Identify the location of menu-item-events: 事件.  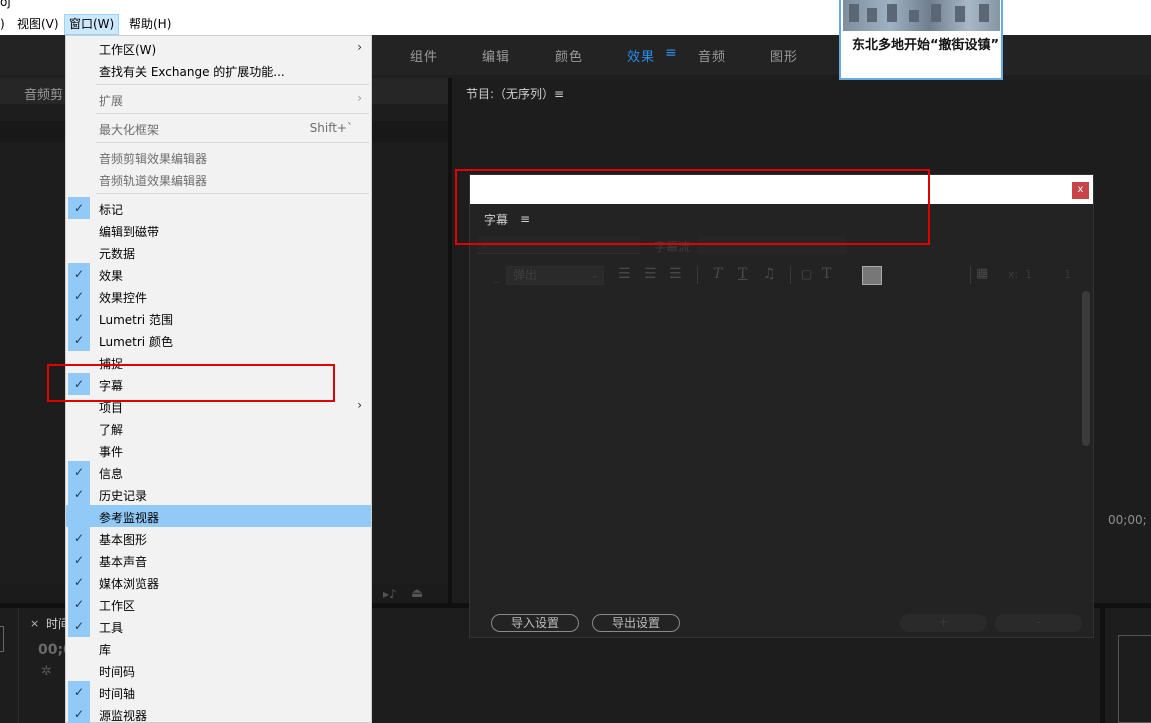
(218, 450).